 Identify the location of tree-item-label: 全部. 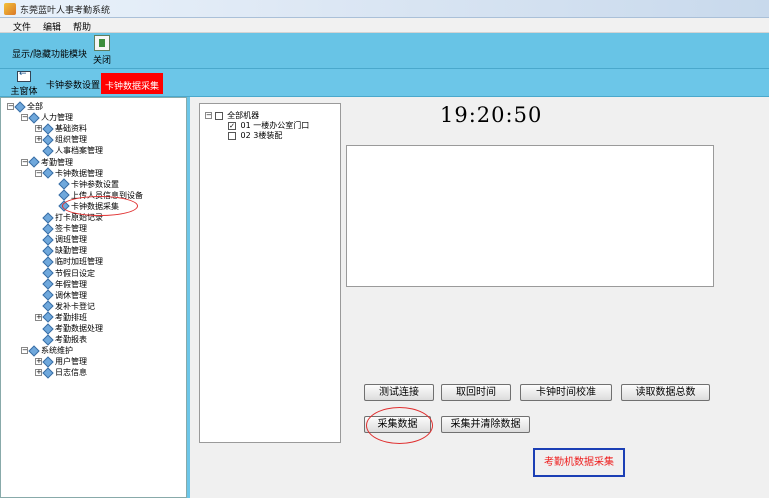
(35, 106).